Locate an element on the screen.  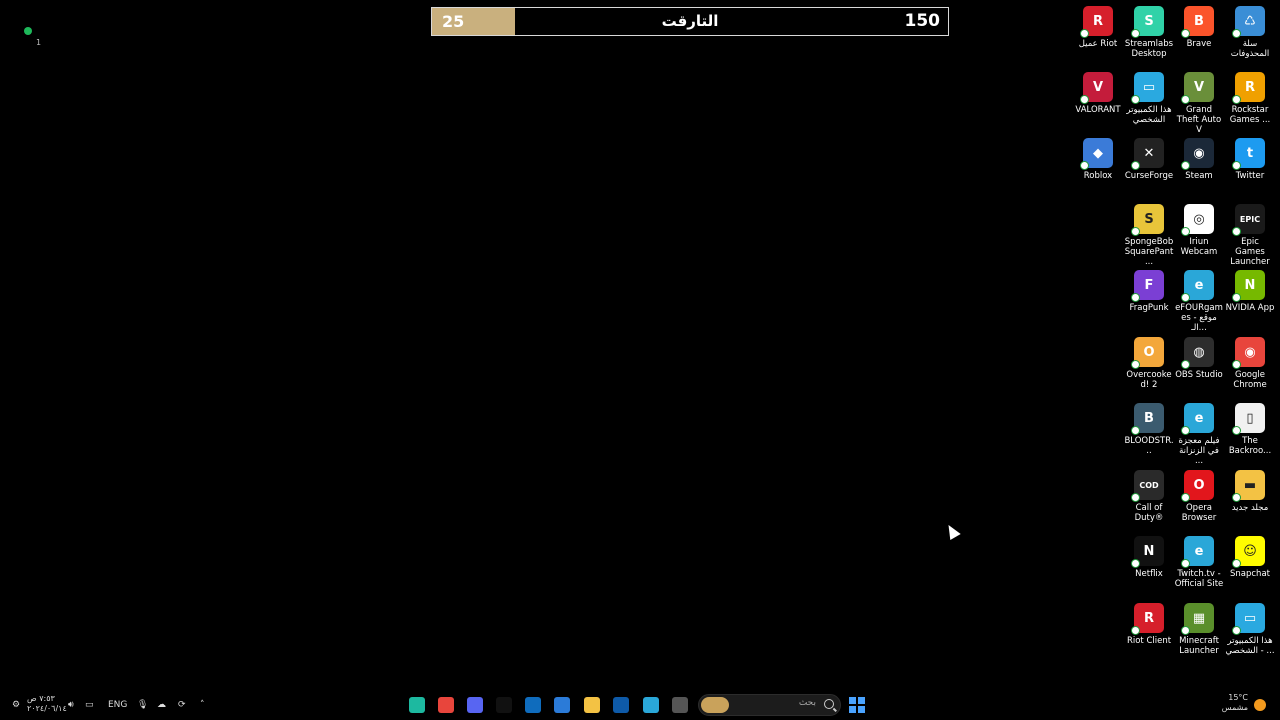
app-tray-icon: ⟳ is located at coordinates (182, 705).